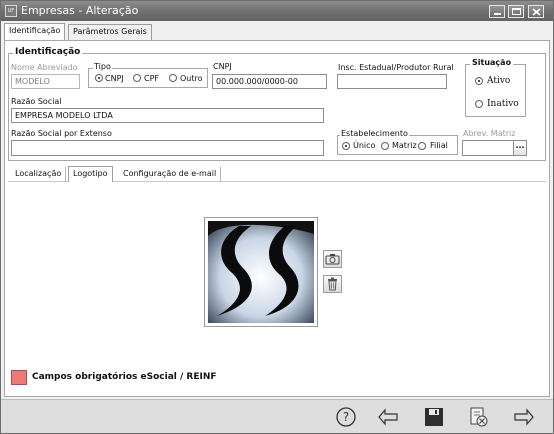  I want to click on abrev-matriz-field, so click(488, 148).